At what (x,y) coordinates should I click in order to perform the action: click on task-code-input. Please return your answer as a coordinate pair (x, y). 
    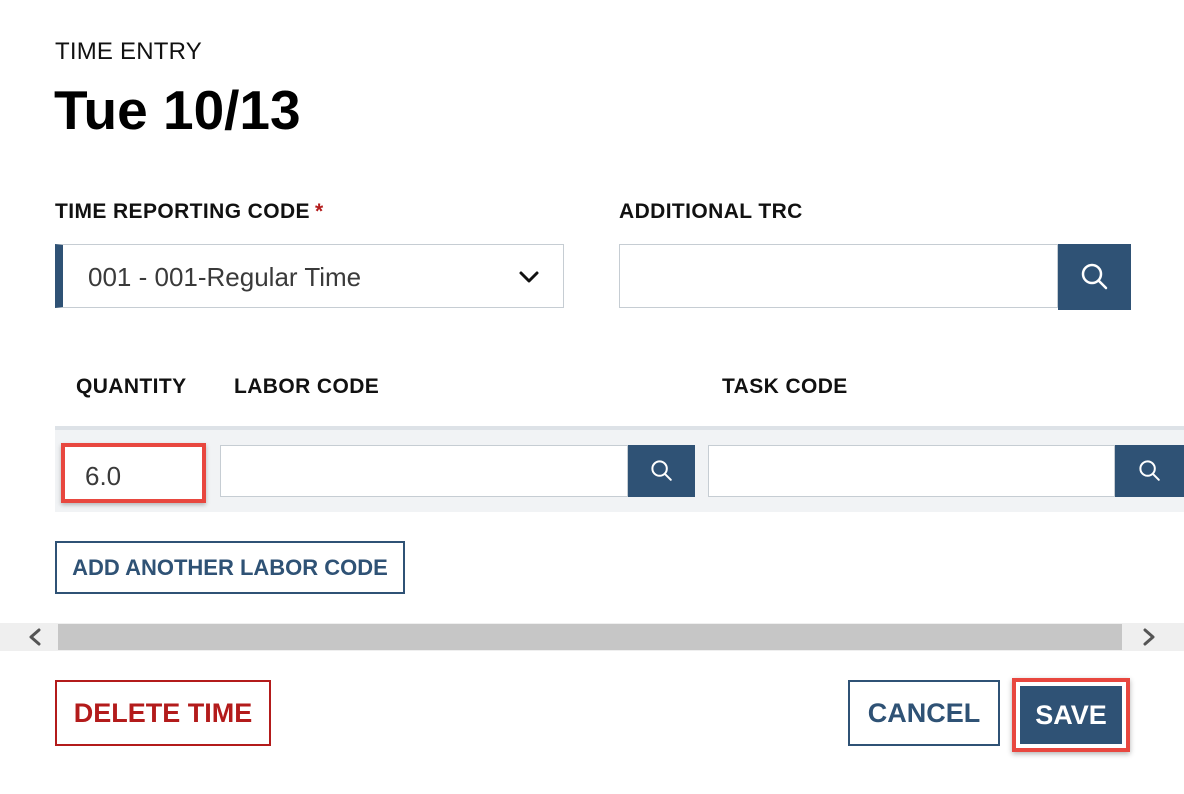
    Looking at the image, I should click on (911, 471).